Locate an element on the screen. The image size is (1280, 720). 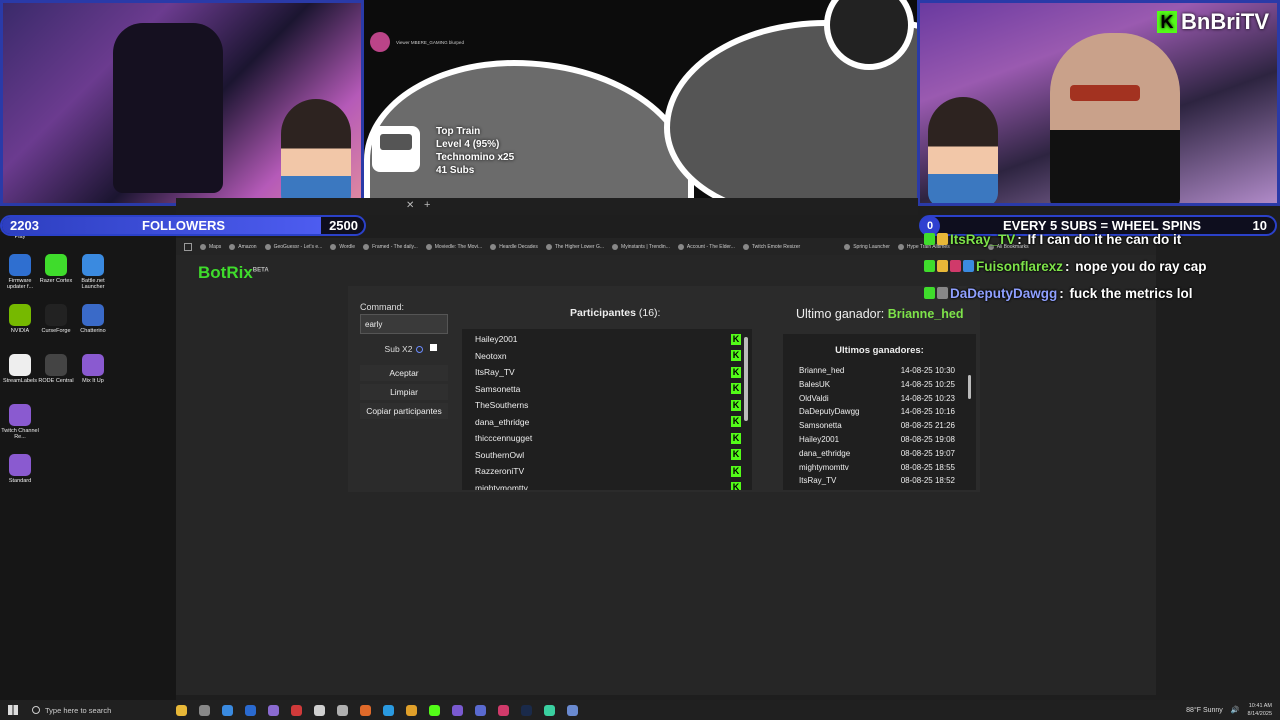
task-view-icon is located at coordinates (204, 710).